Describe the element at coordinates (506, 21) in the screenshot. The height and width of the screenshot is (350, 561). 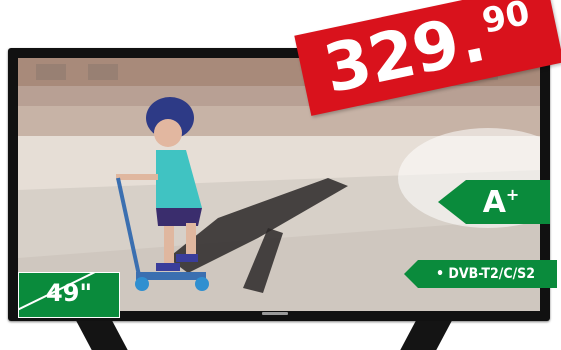
I see `price-decimals: 90` at that location.